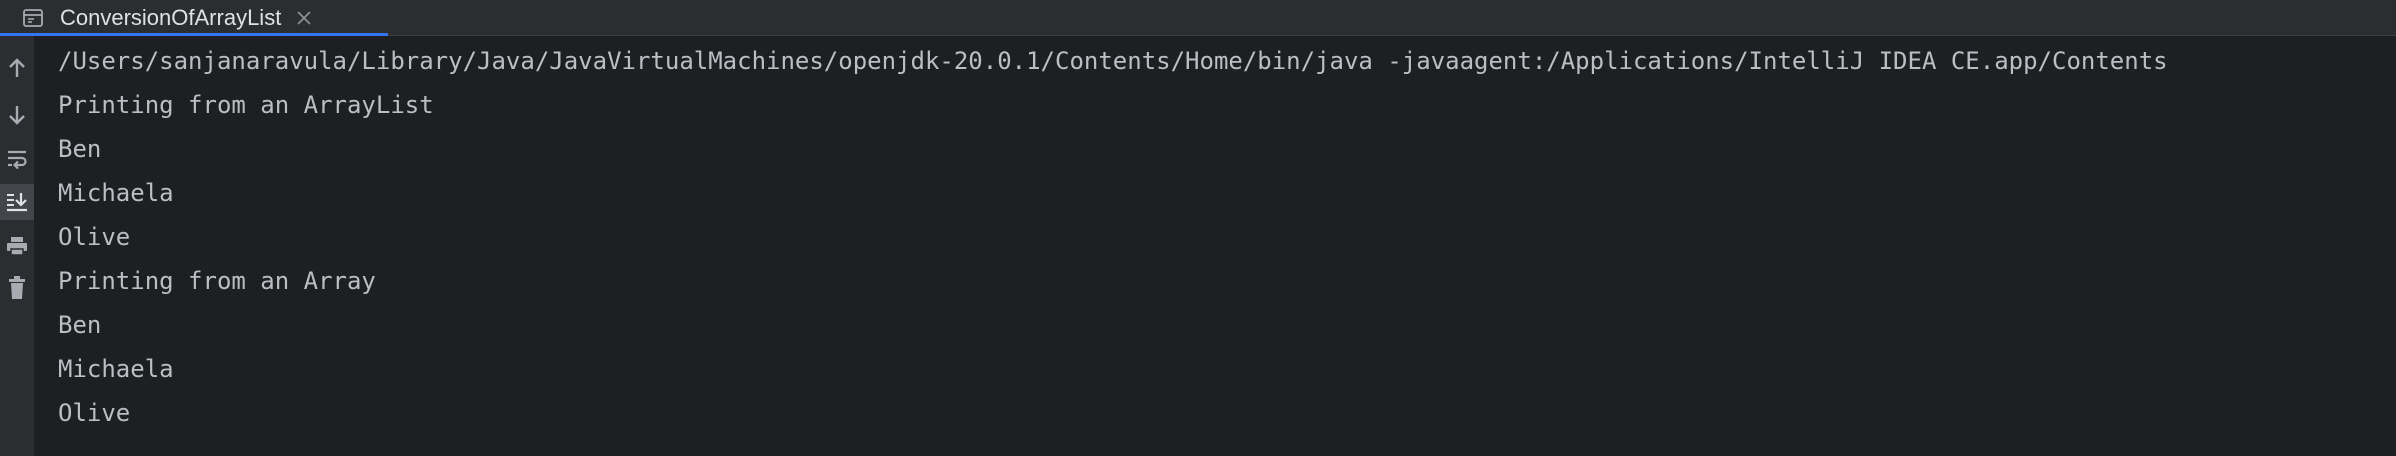 Image resolution: width=2396 pixels, height=456 pixels. I want to click on soft-wrap-icon, so click(17, 160).